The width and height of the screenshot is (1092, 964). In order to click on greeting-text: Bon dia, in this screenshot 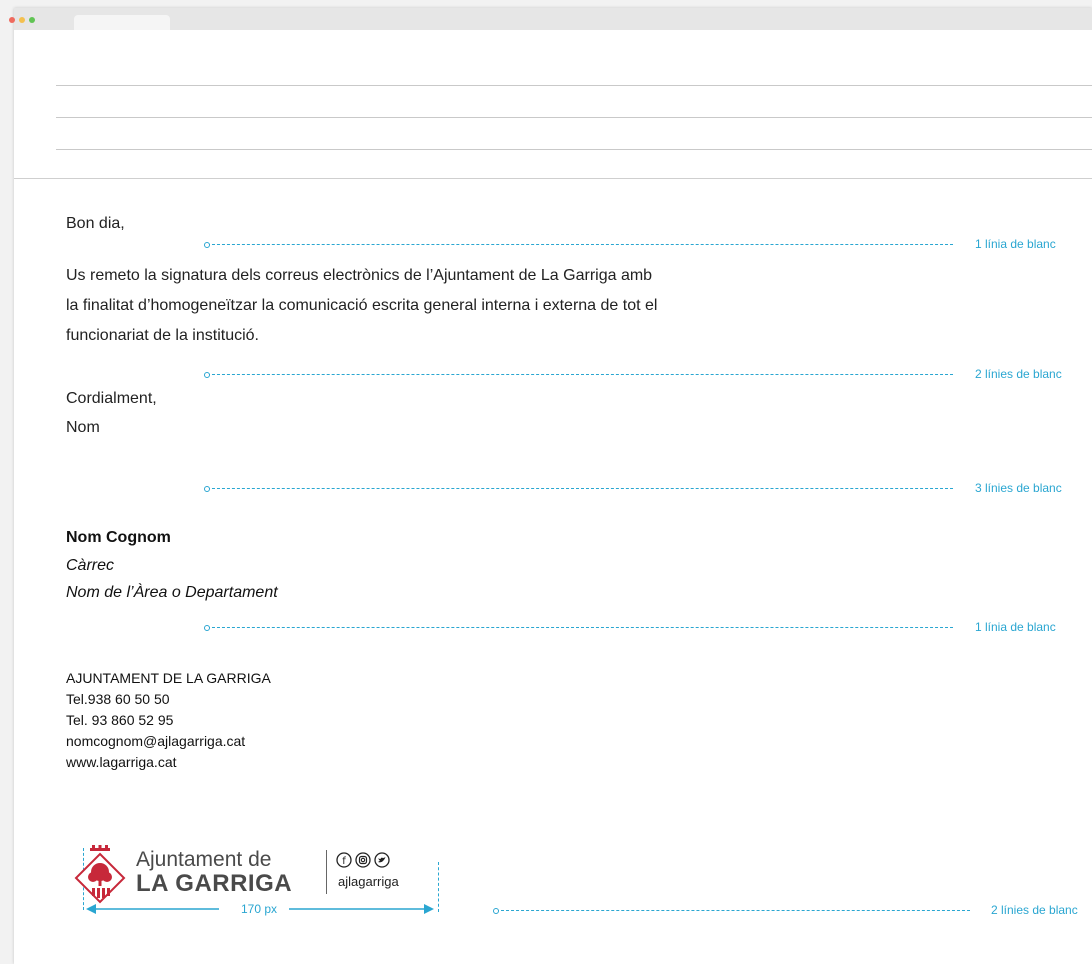, I will do `click(95, 223)`.